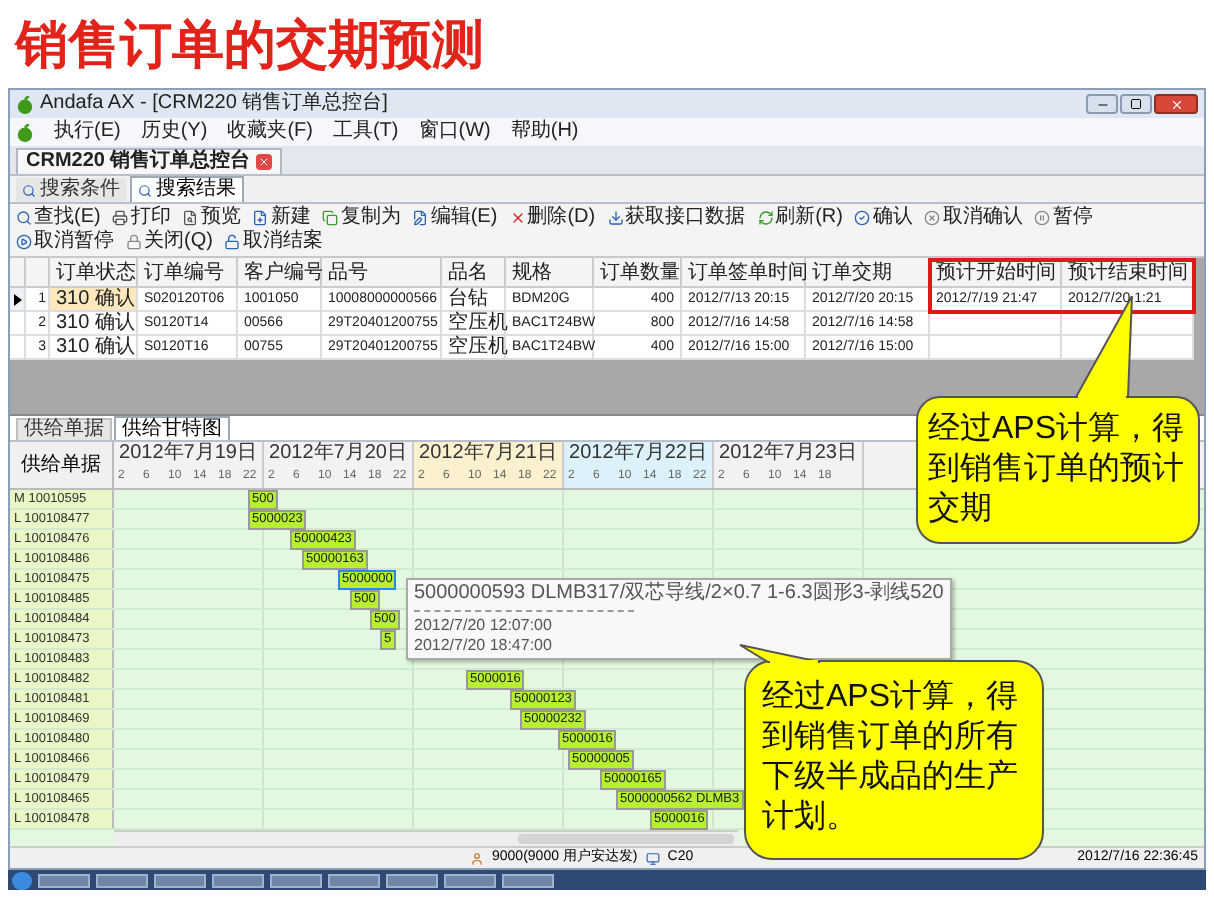 The height and width of the screenshot is (900, 1214). What do you see at coordinates (172, 428) in the screenshot?
I see `tab: 供给甘特图` at bounding box center [172, 428].